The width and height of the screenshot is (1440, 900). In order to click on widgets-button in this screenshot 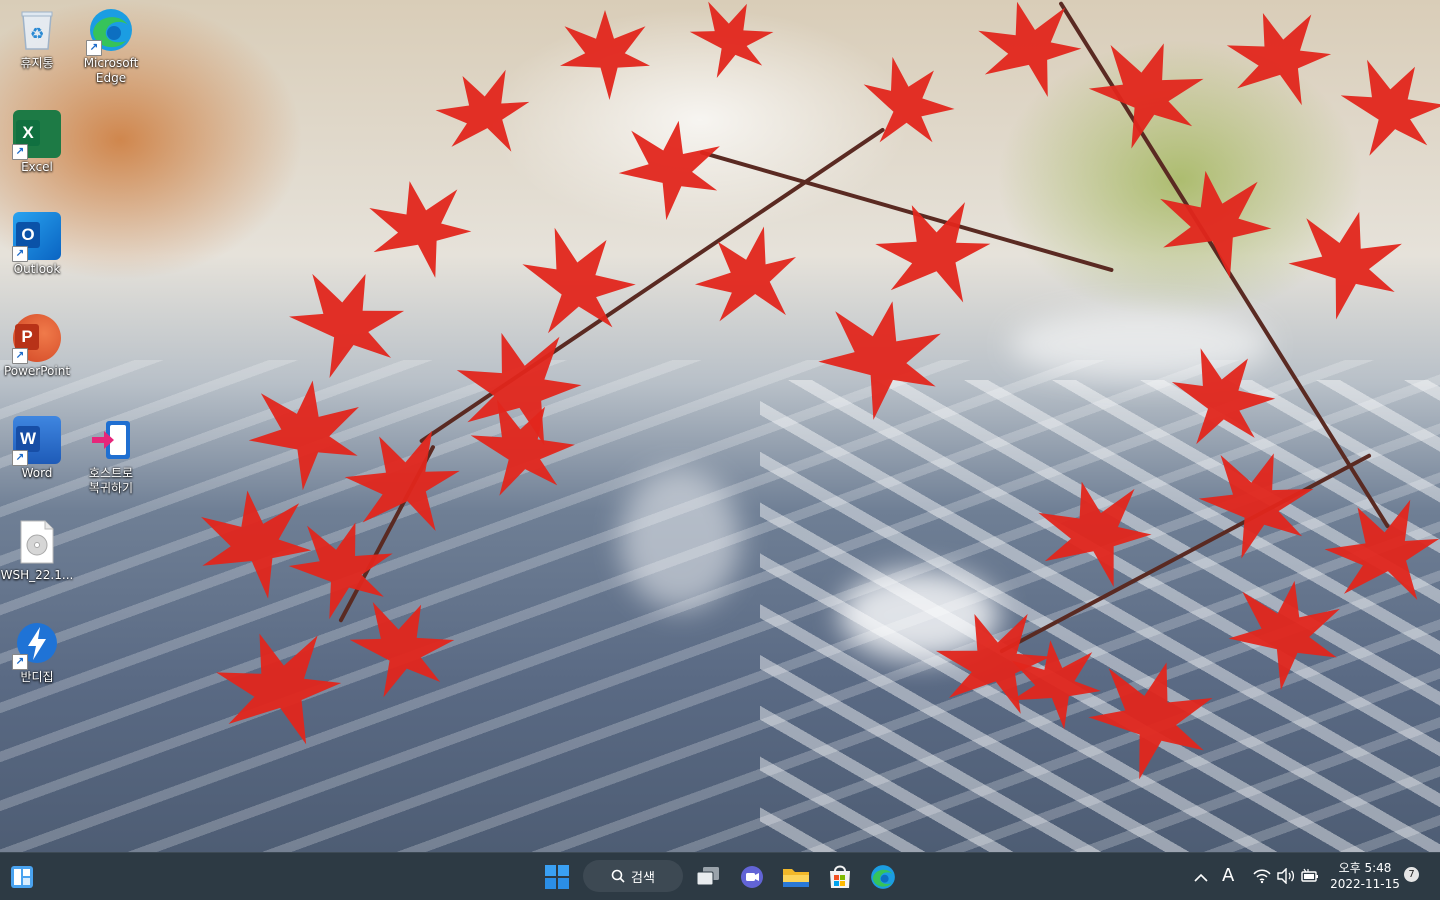, I will do `click(22, 877)`.